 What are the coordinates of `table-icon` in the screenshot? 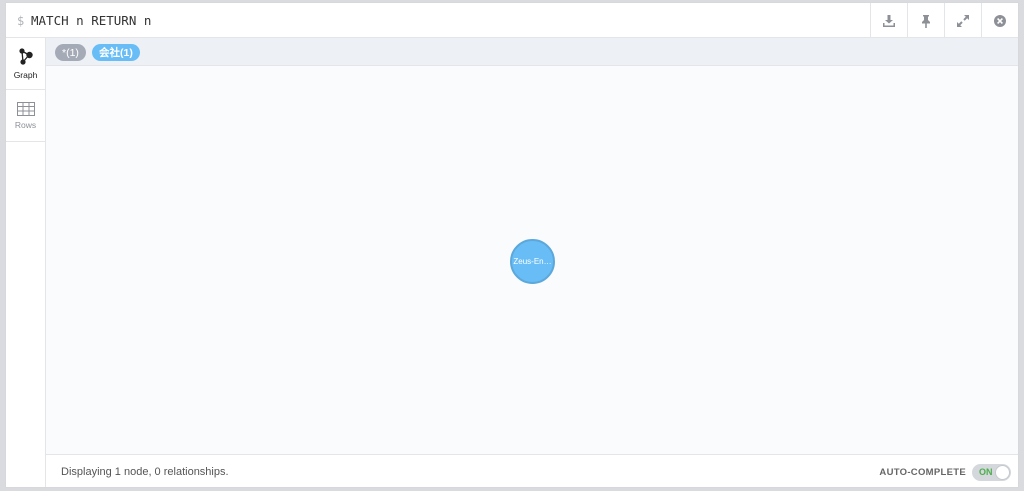 It's located at (25, 108).